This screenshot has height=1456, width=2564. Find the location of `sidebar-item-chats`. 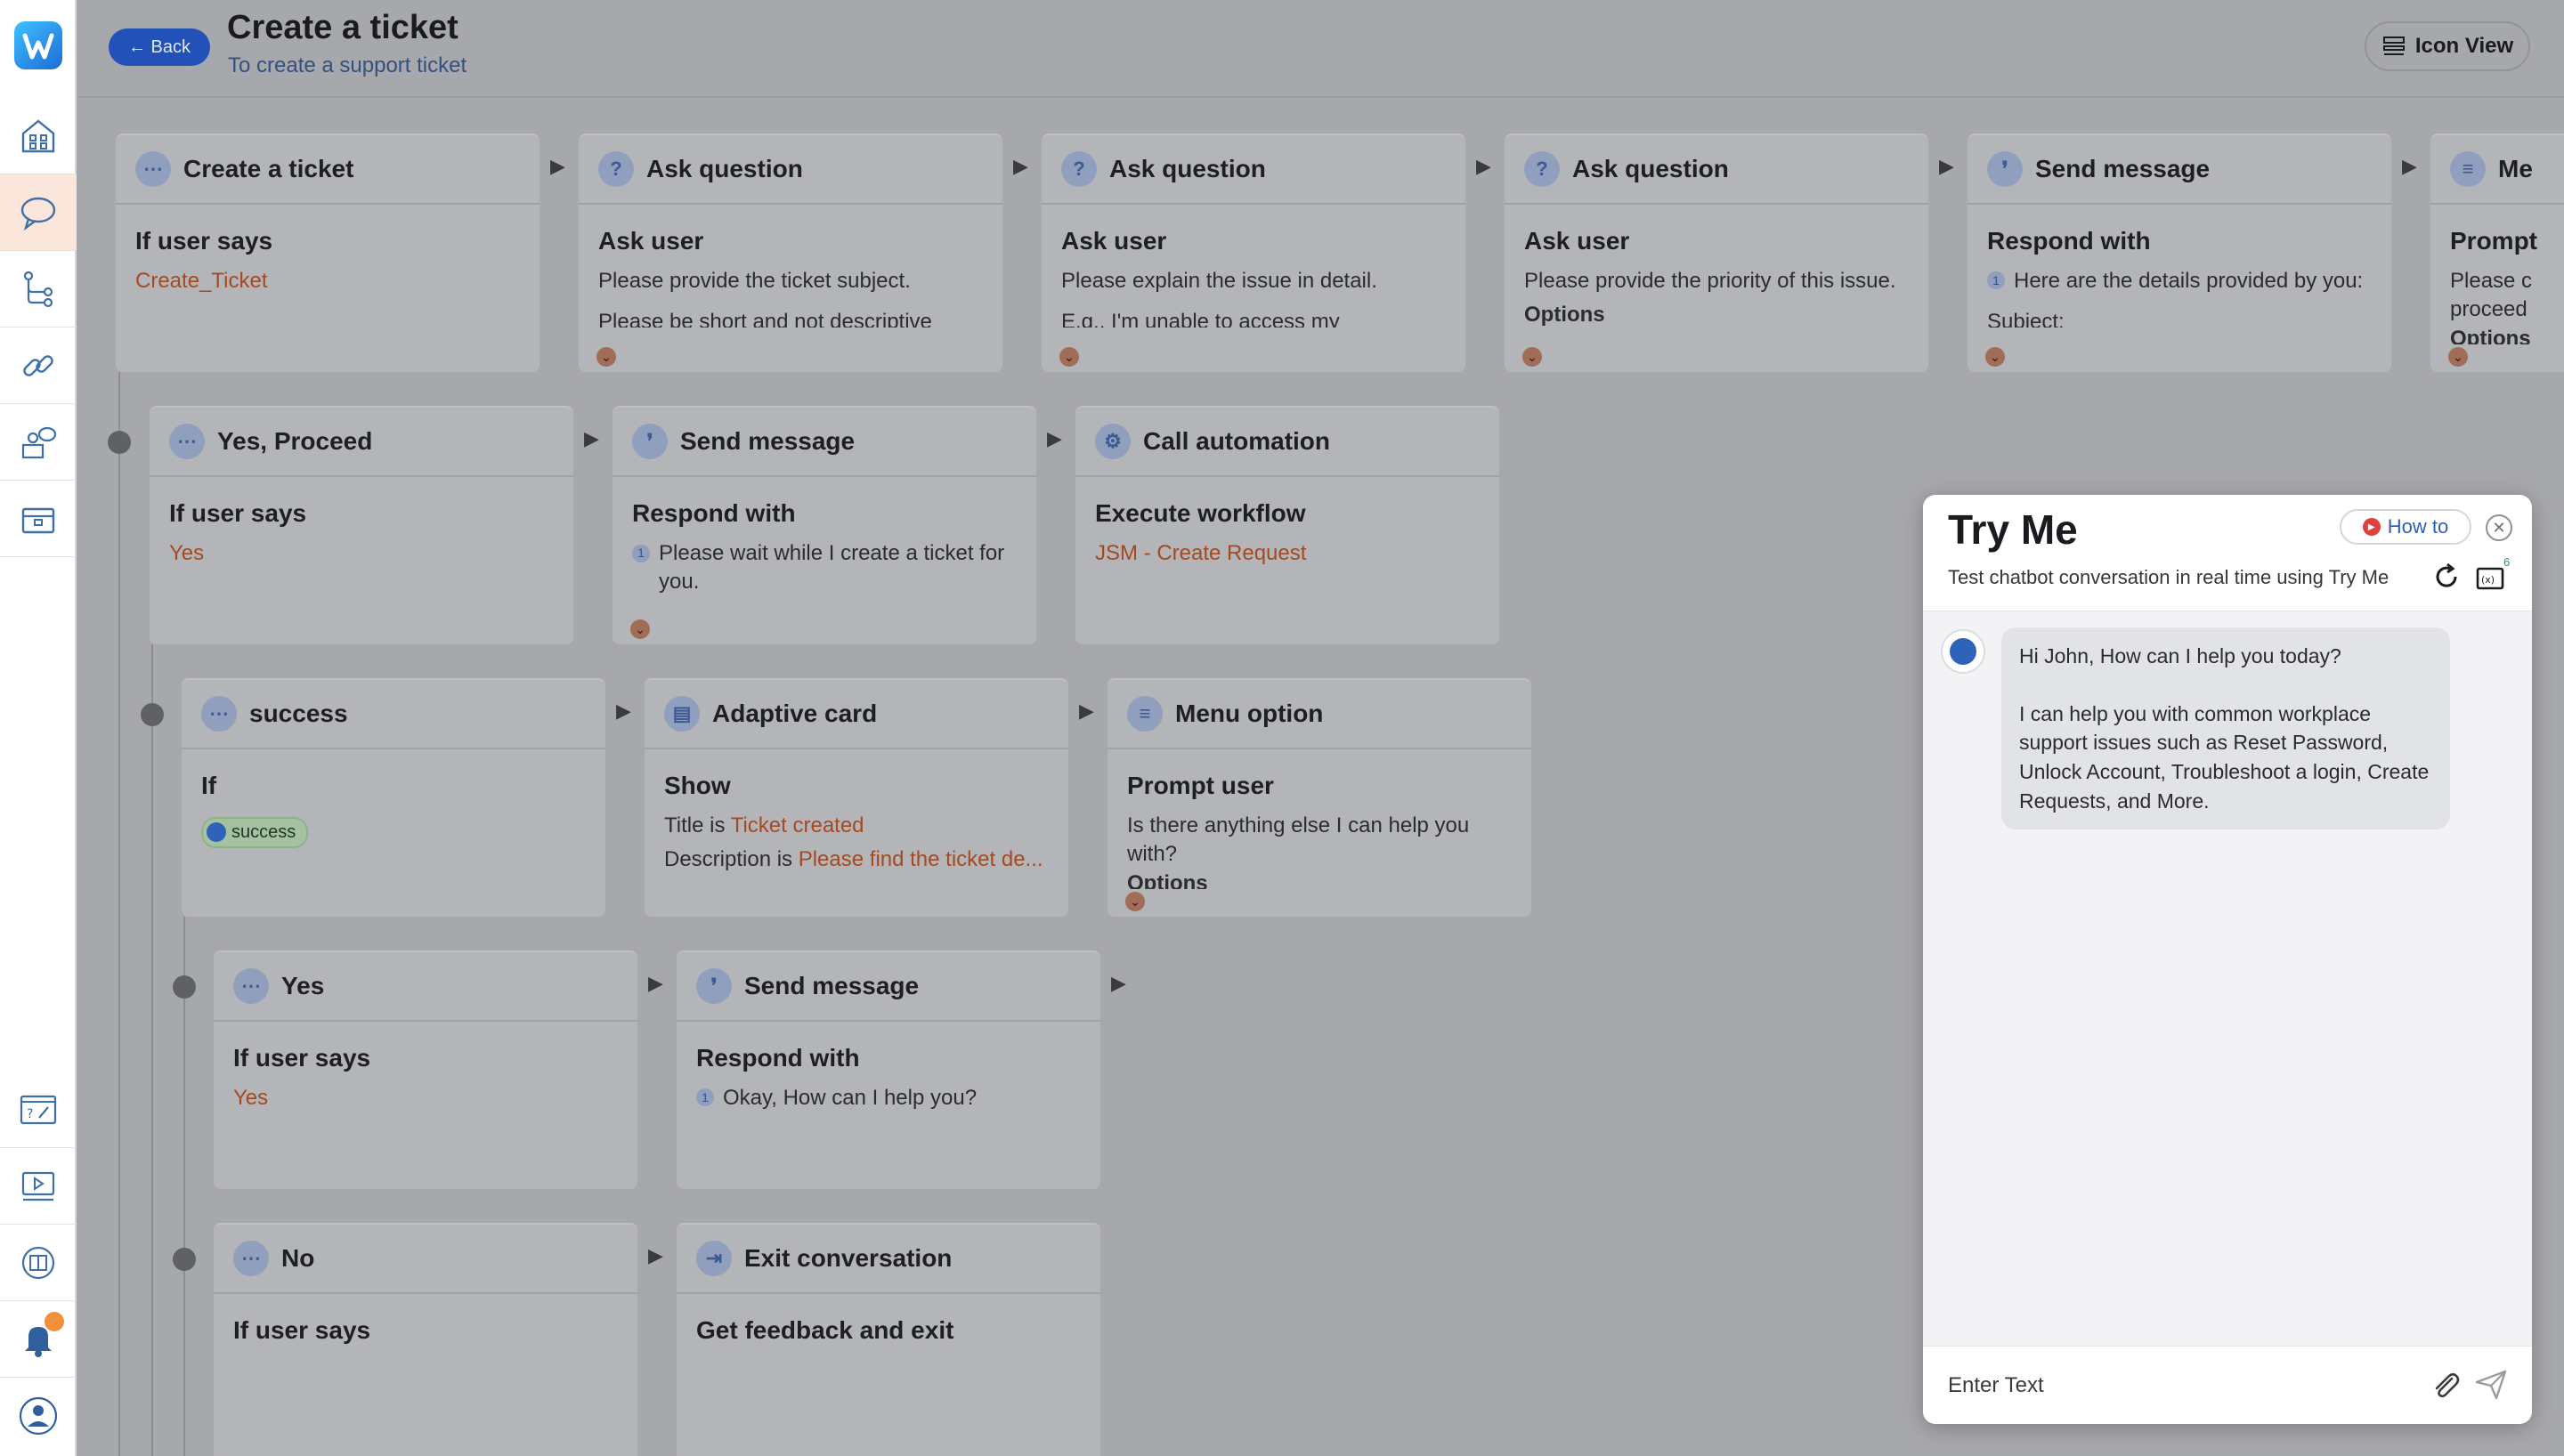

sidebar-item-chats is located at coordinates (38, 212).